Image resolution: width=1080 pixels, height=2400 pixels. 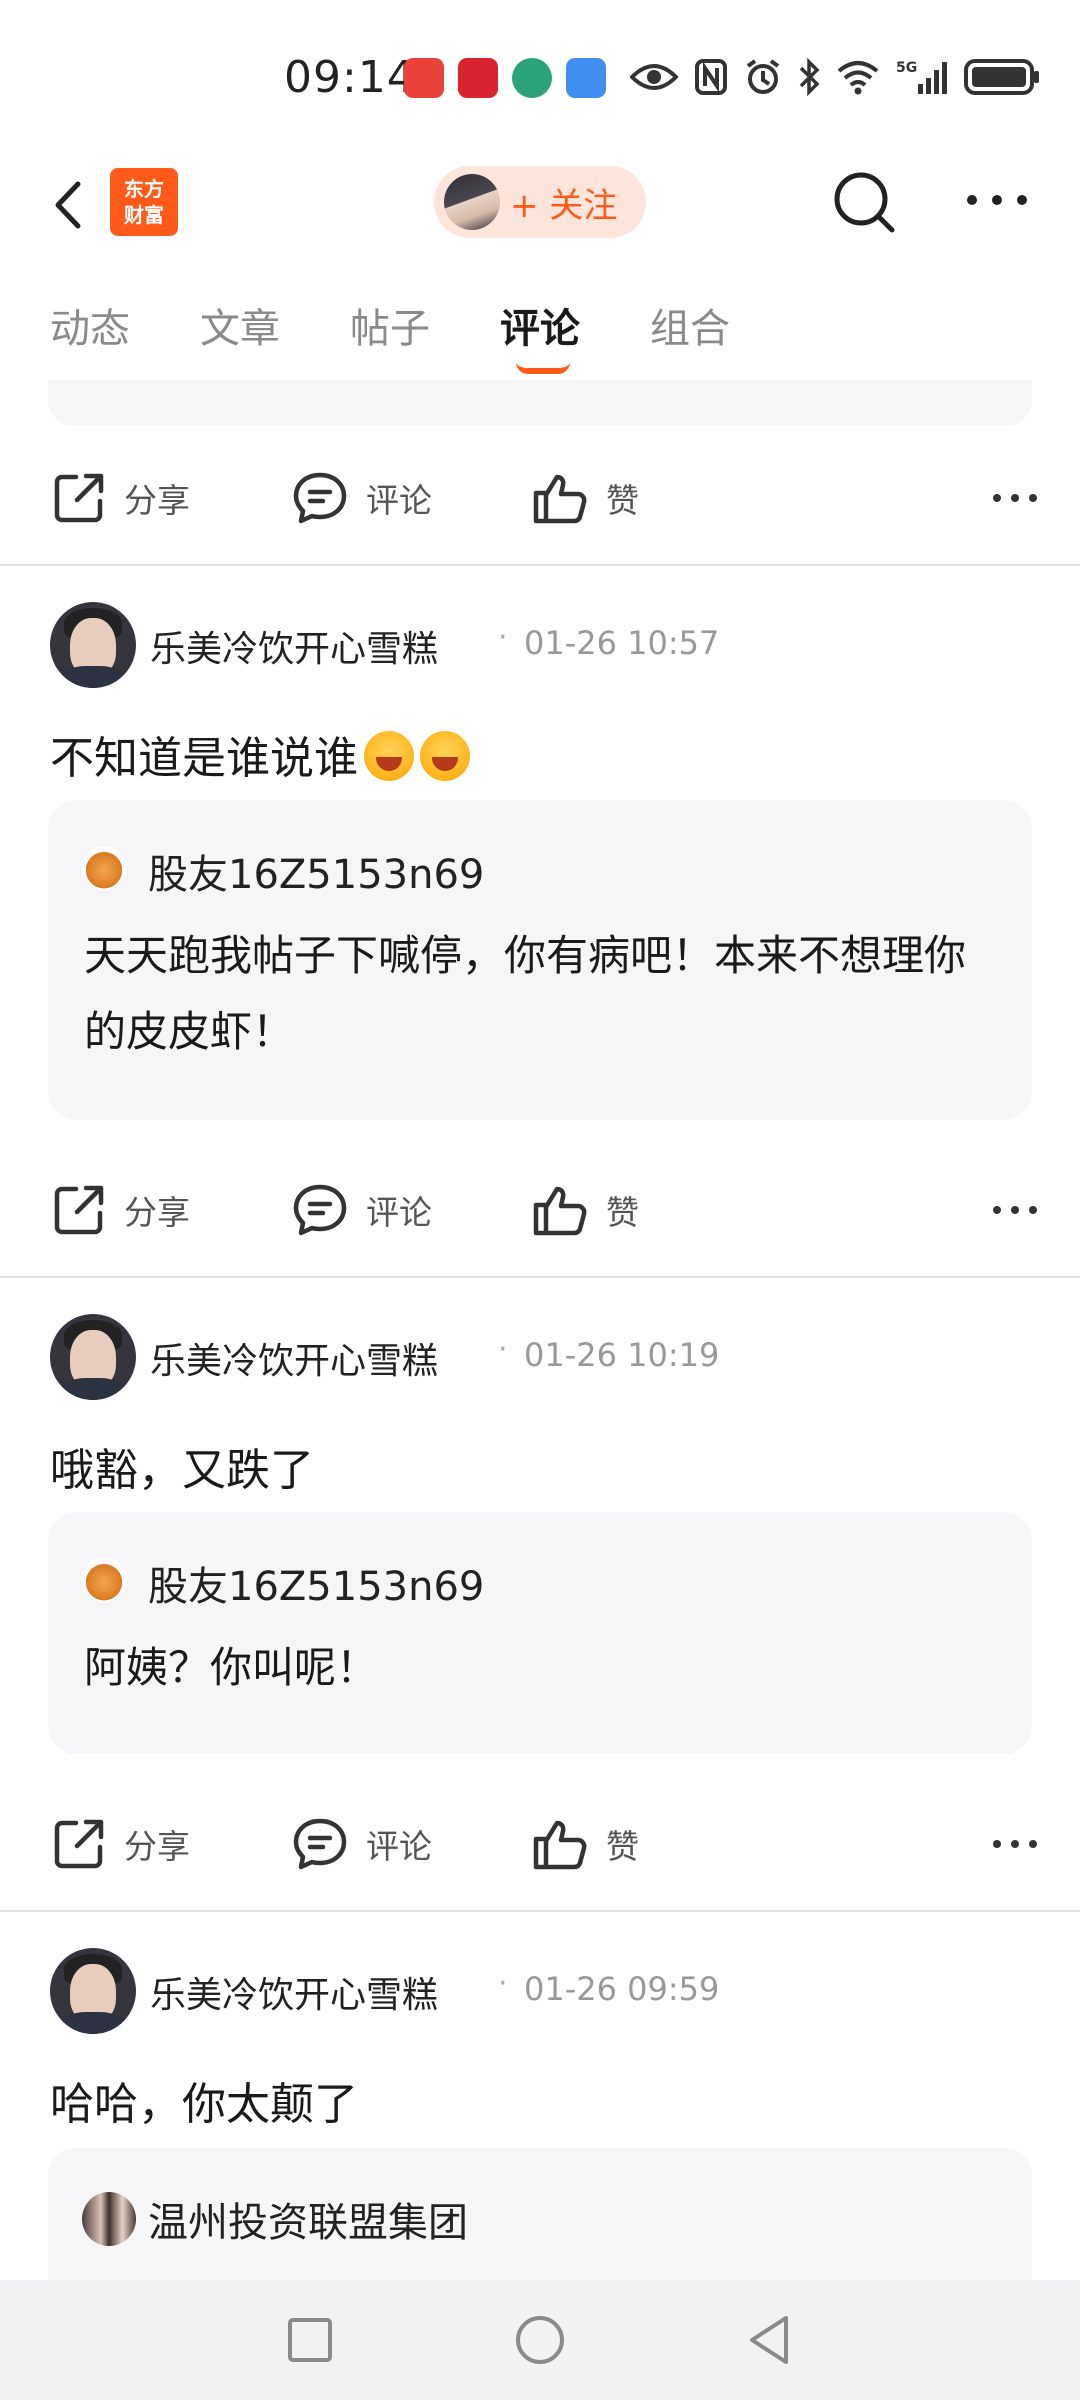 I want to click on tab-portfolio: 组合, so click(x=690, y=325).